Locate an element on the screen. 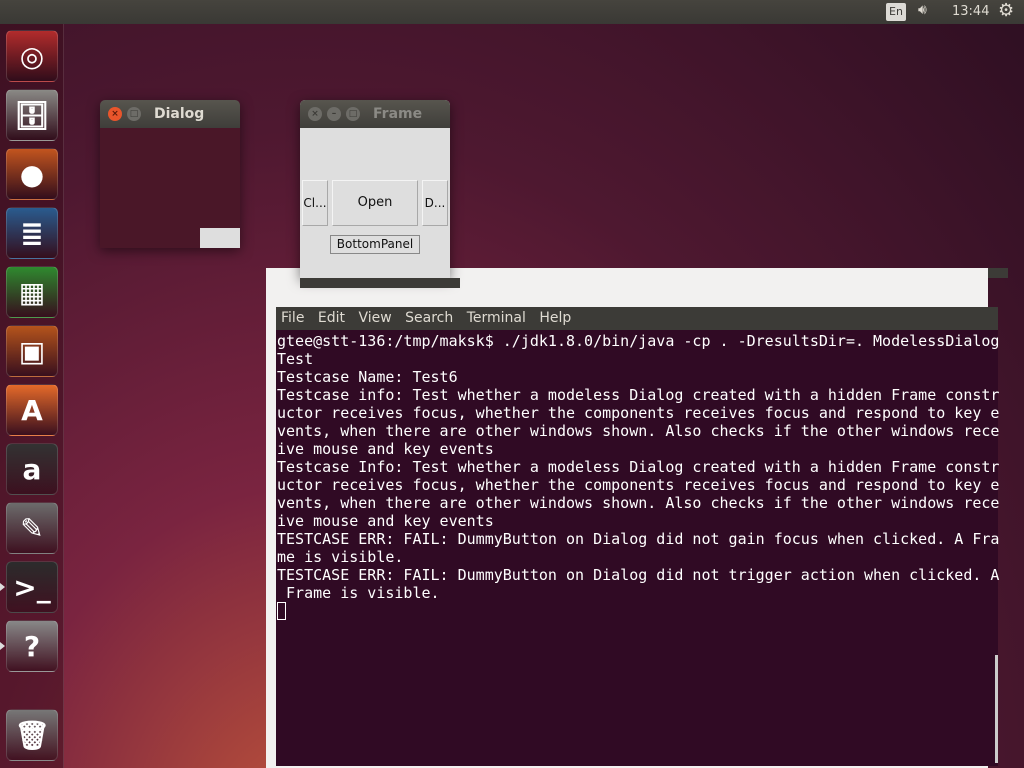 This screenshot has width=1024, height=768. launcher-trash: 🗑 is located at coordinates (32, 735).